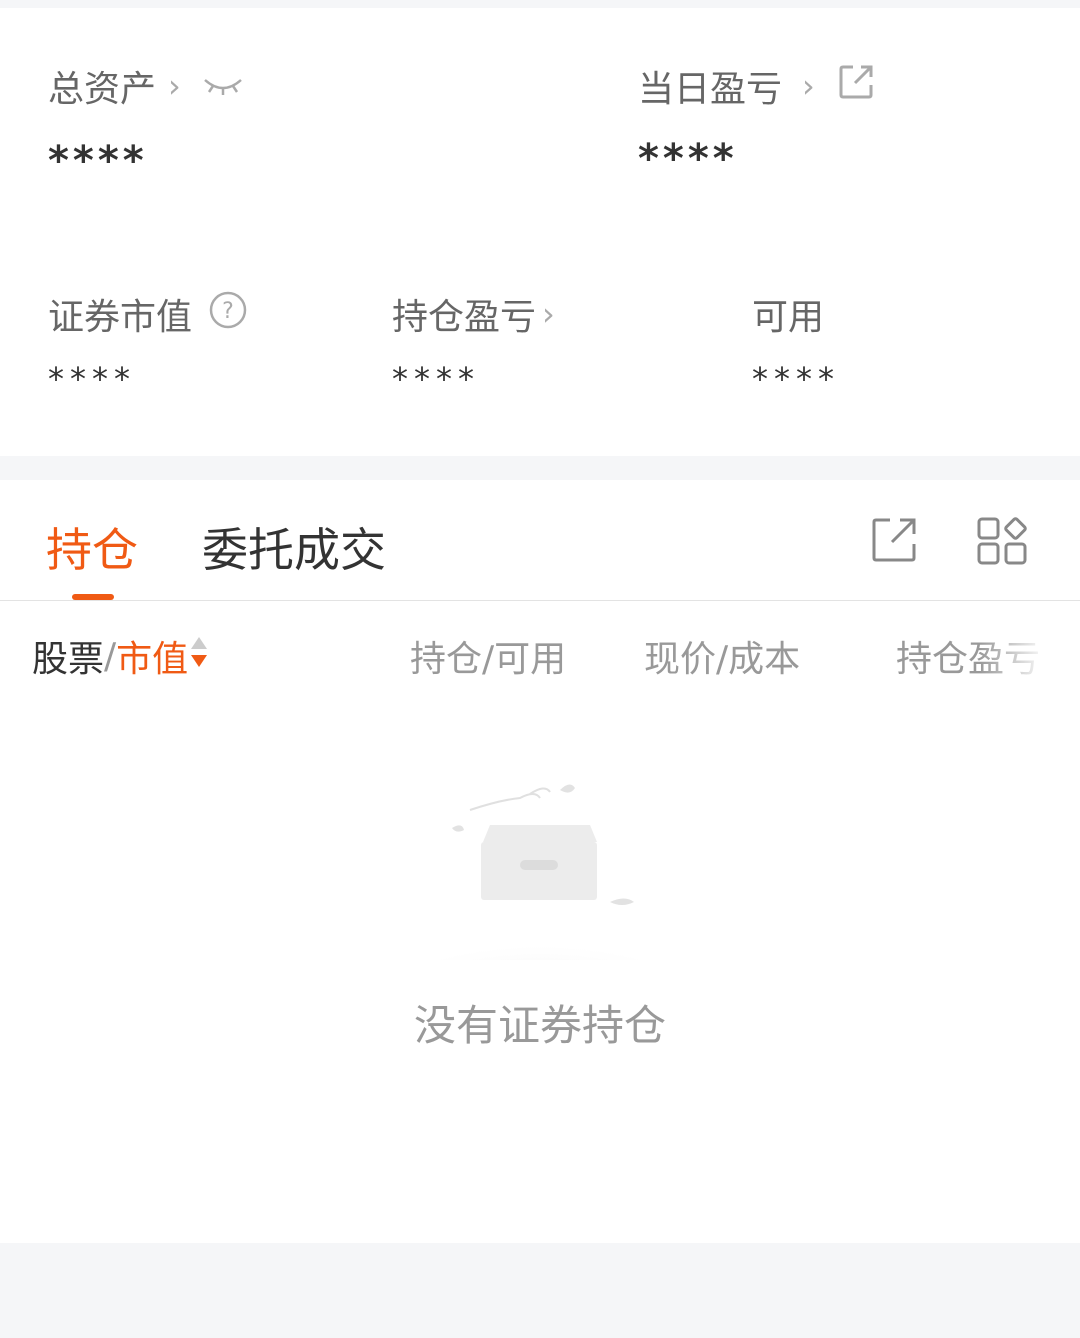 This screenshot has height=1338, width=1080. Describe the element at coordinates (92, 379) in the screenshot. I see `market-value-value: ****` at that location.